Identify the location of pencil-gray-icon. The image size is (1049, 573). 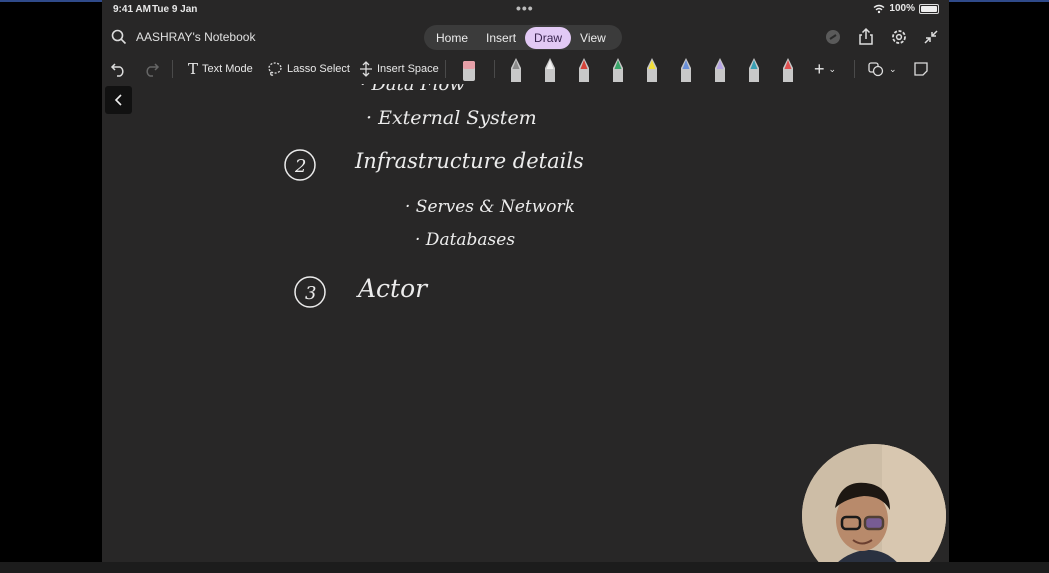
(516, 69).